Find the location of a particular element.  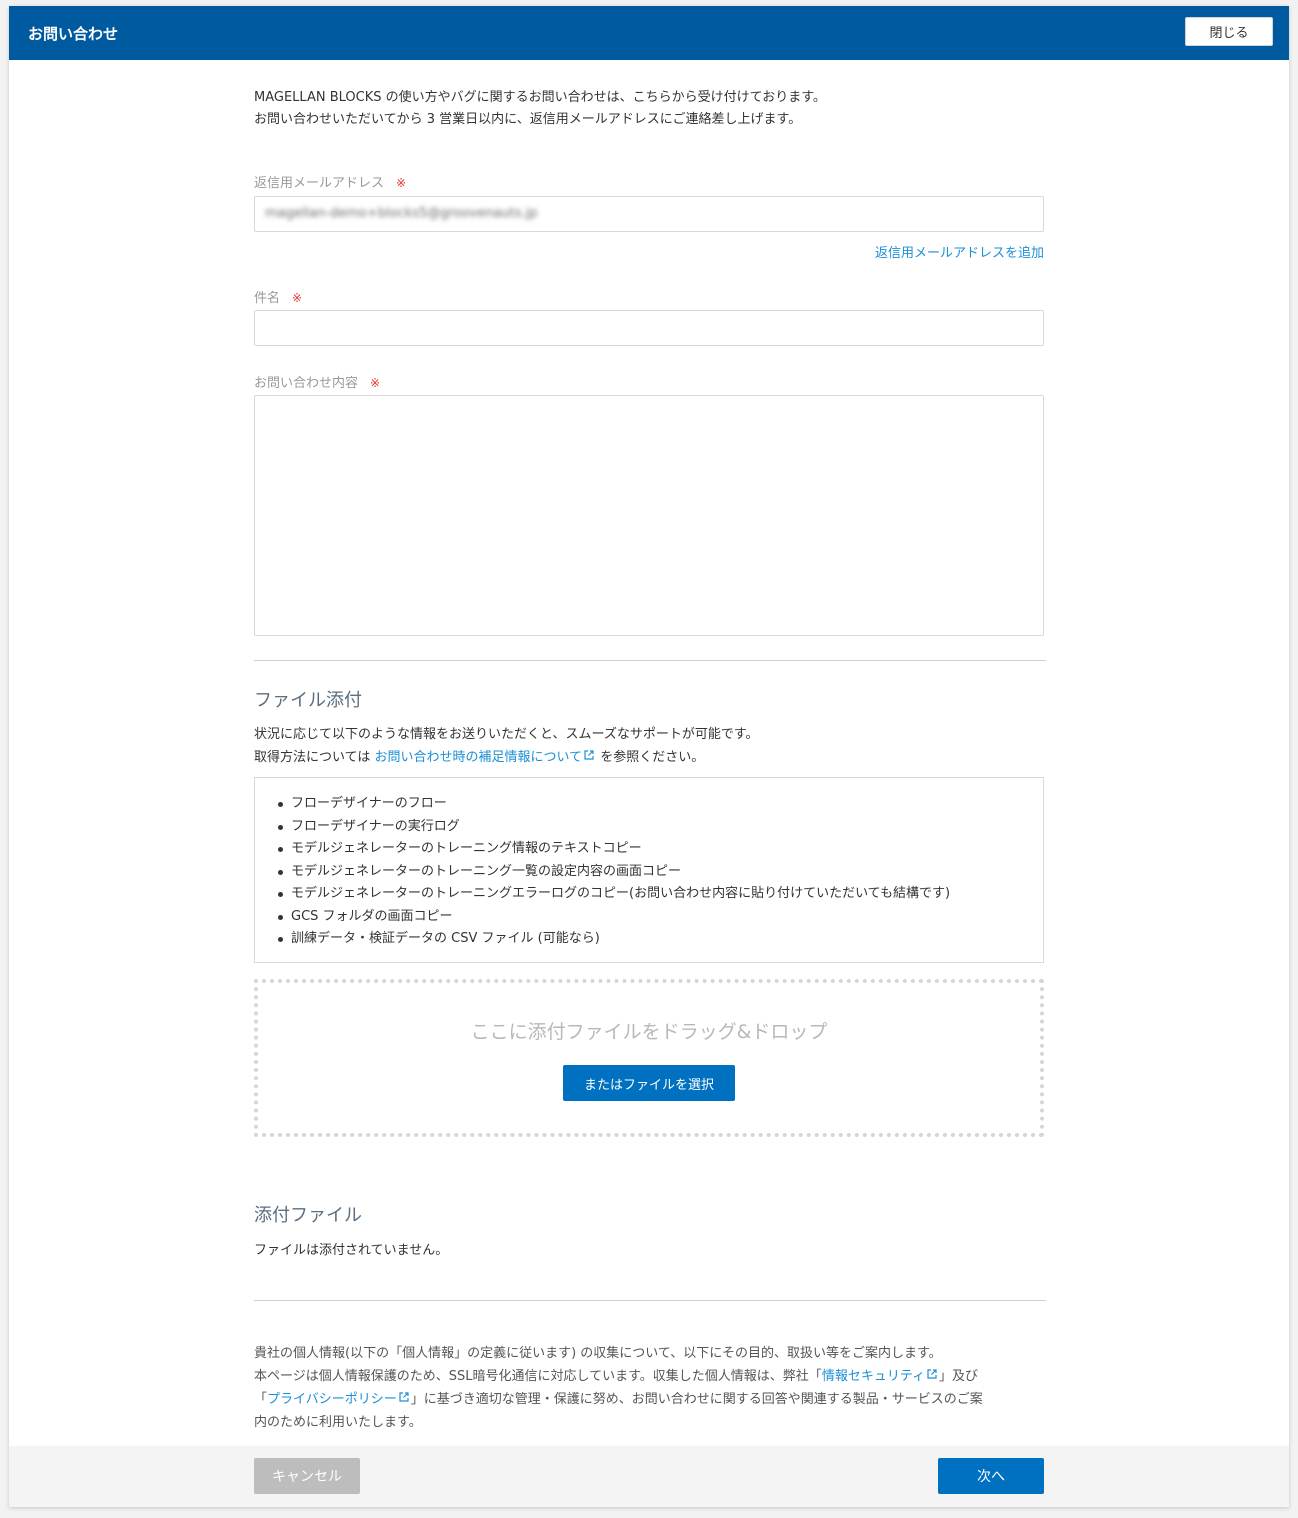

subject-input is located at coordinates (649, 328).